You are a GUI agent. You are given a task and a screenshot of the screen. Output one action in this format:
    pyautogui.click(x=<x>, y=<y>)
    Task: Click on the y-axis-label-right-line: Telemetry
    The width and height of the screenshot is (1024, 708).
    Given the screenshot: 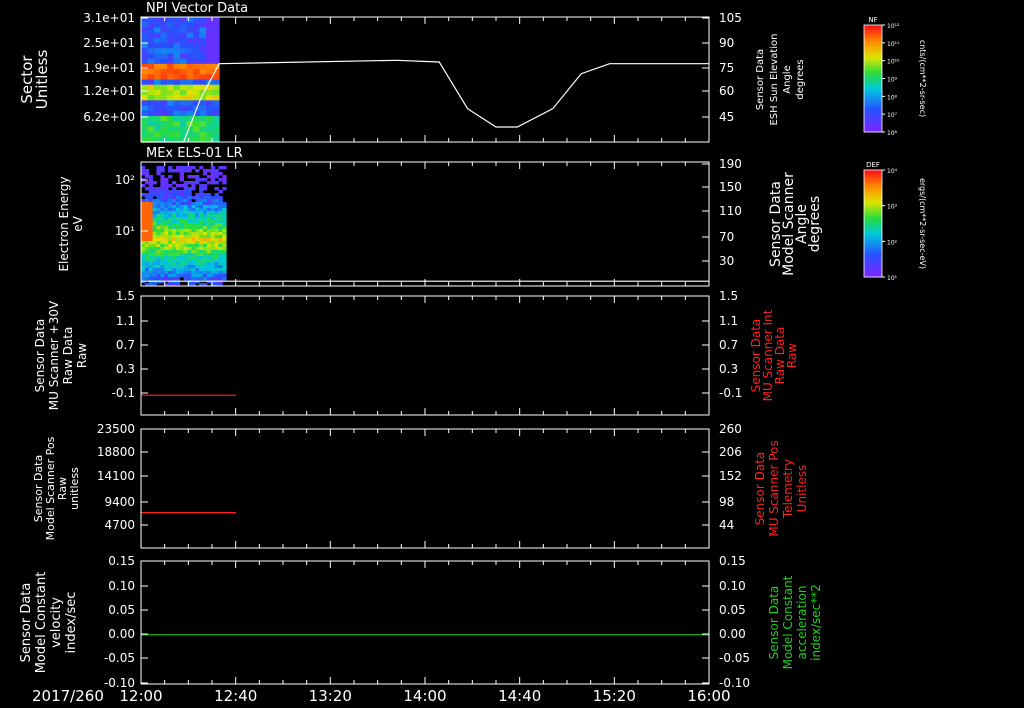 What is the action you would take?
    pyautogui.click(x=788, y=489)
    